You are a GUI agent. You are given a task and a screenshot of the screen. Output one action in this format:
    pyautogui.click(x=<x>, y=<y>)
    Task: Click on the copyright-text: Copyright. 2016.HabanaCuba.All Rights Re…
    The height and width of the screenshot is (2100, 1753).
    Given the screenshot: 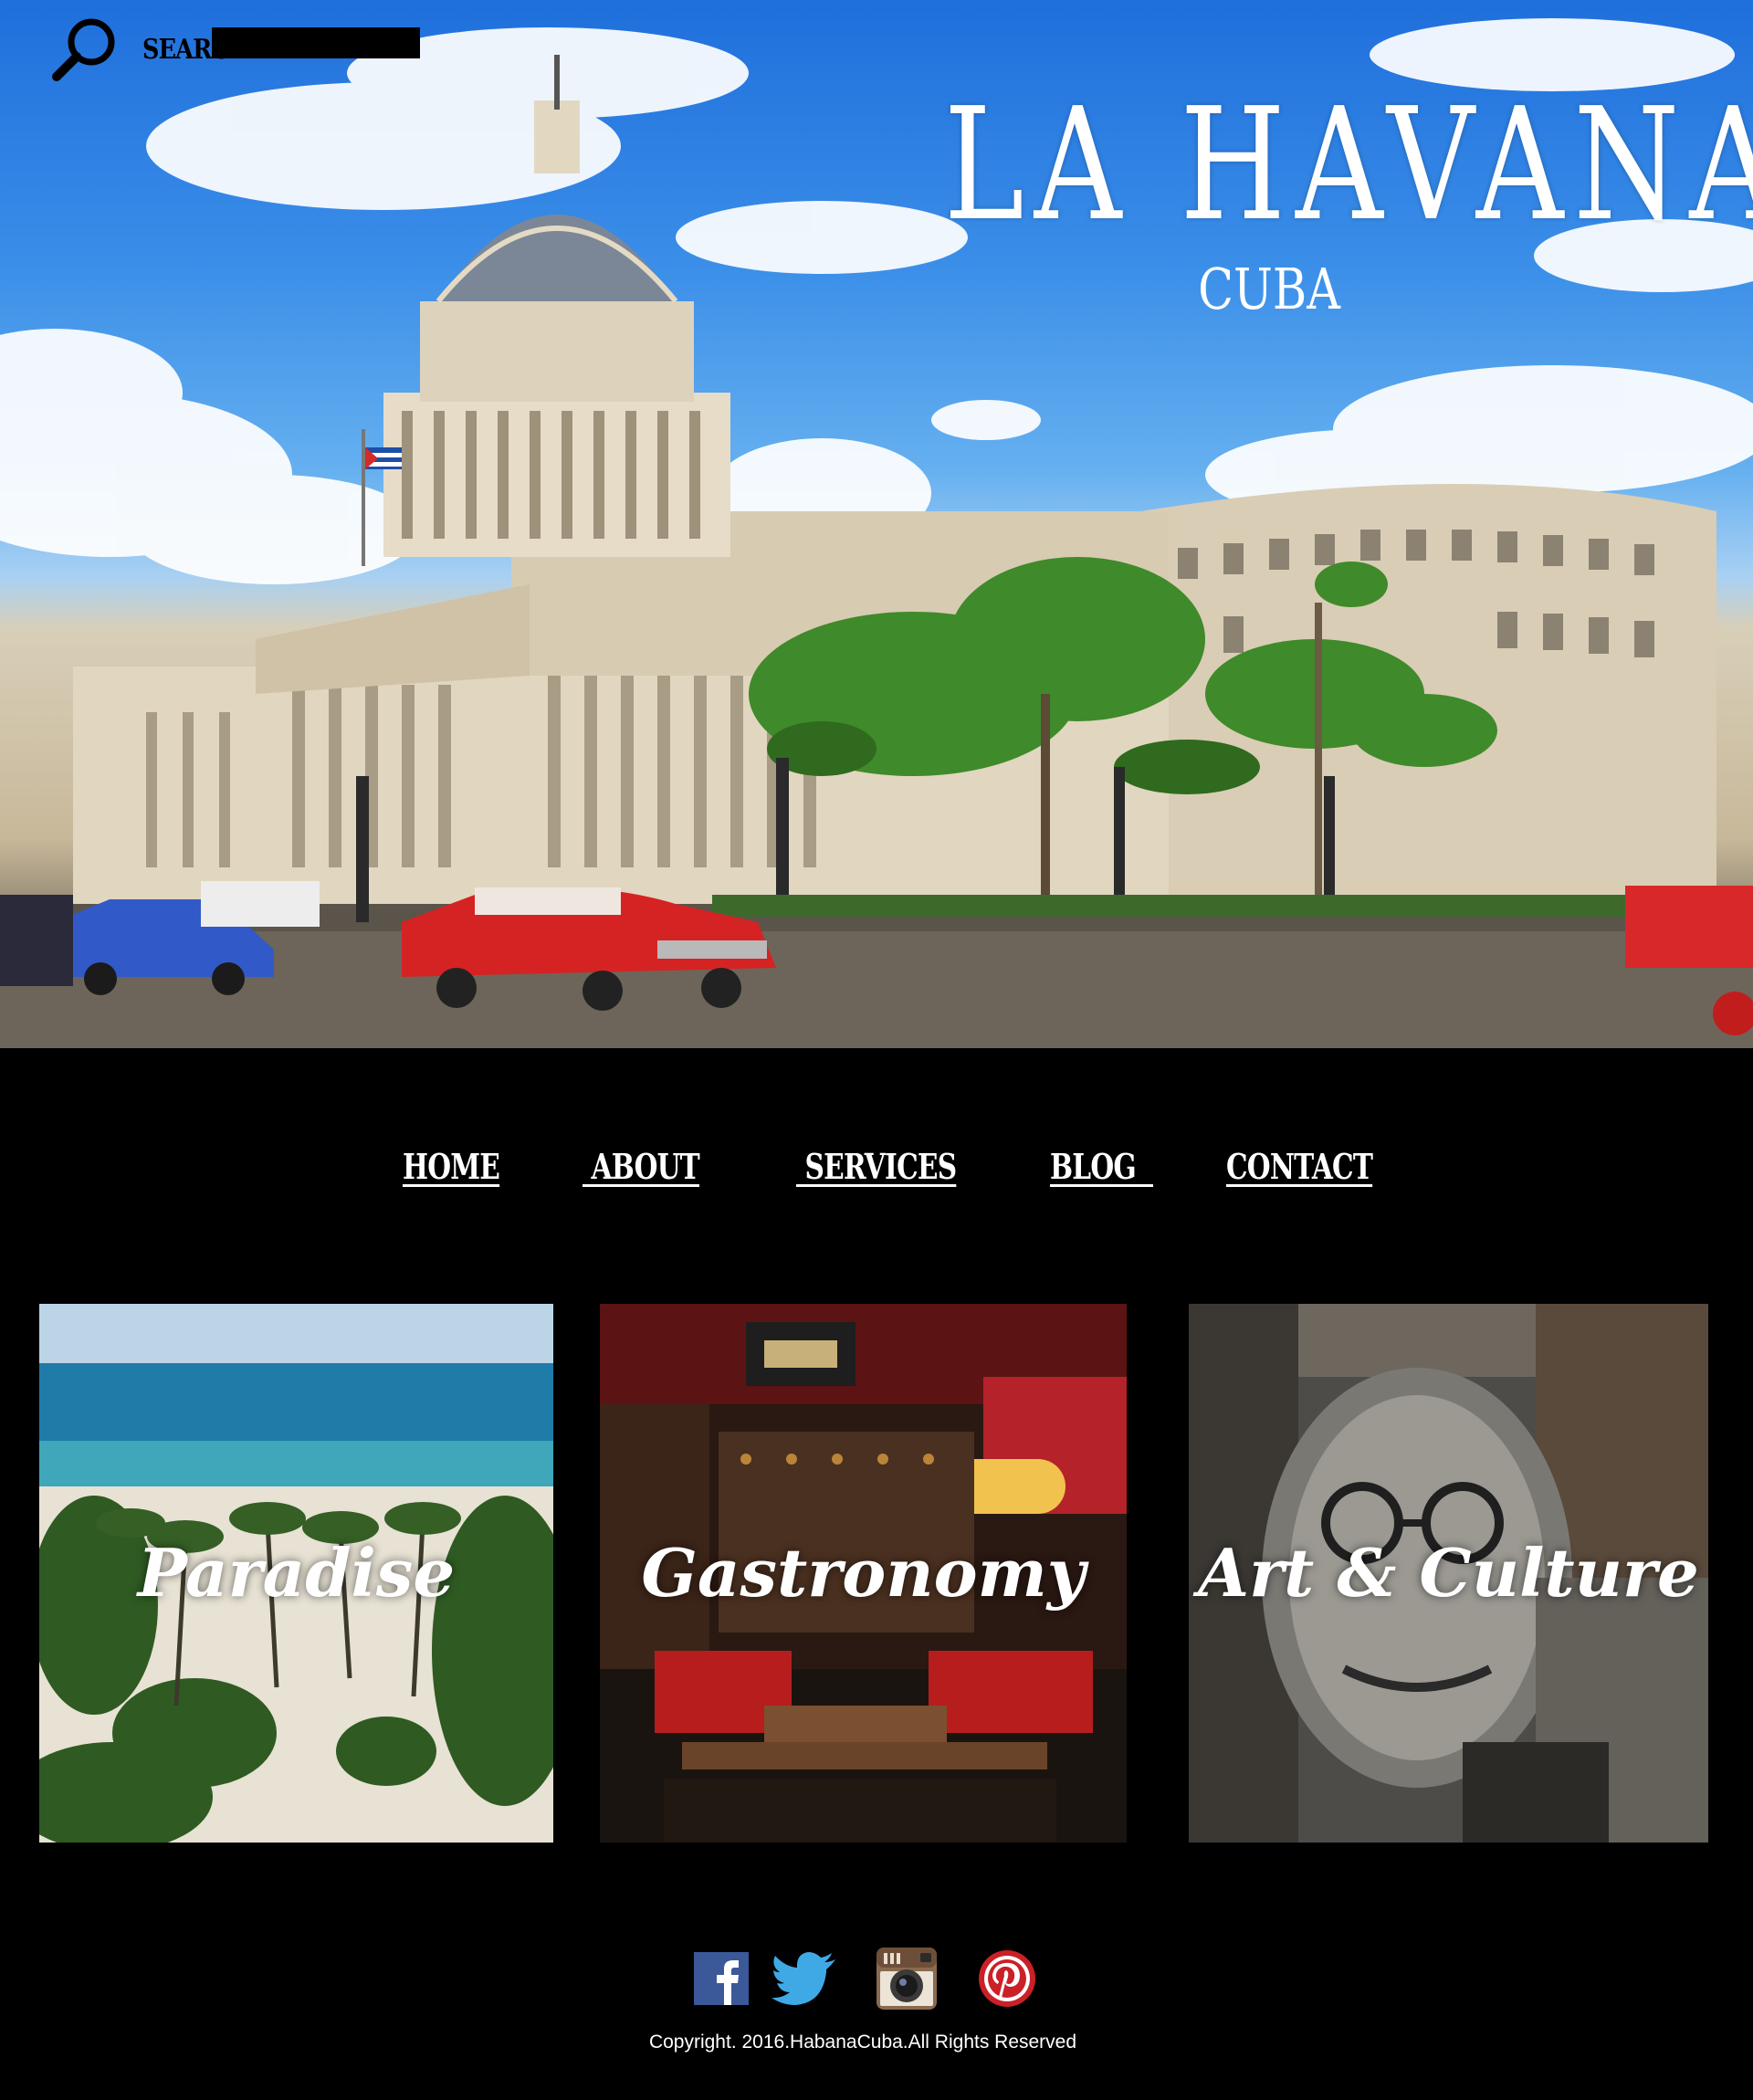 What is the action you would take?
    pyautogui.click(x=862, y=2042)
    